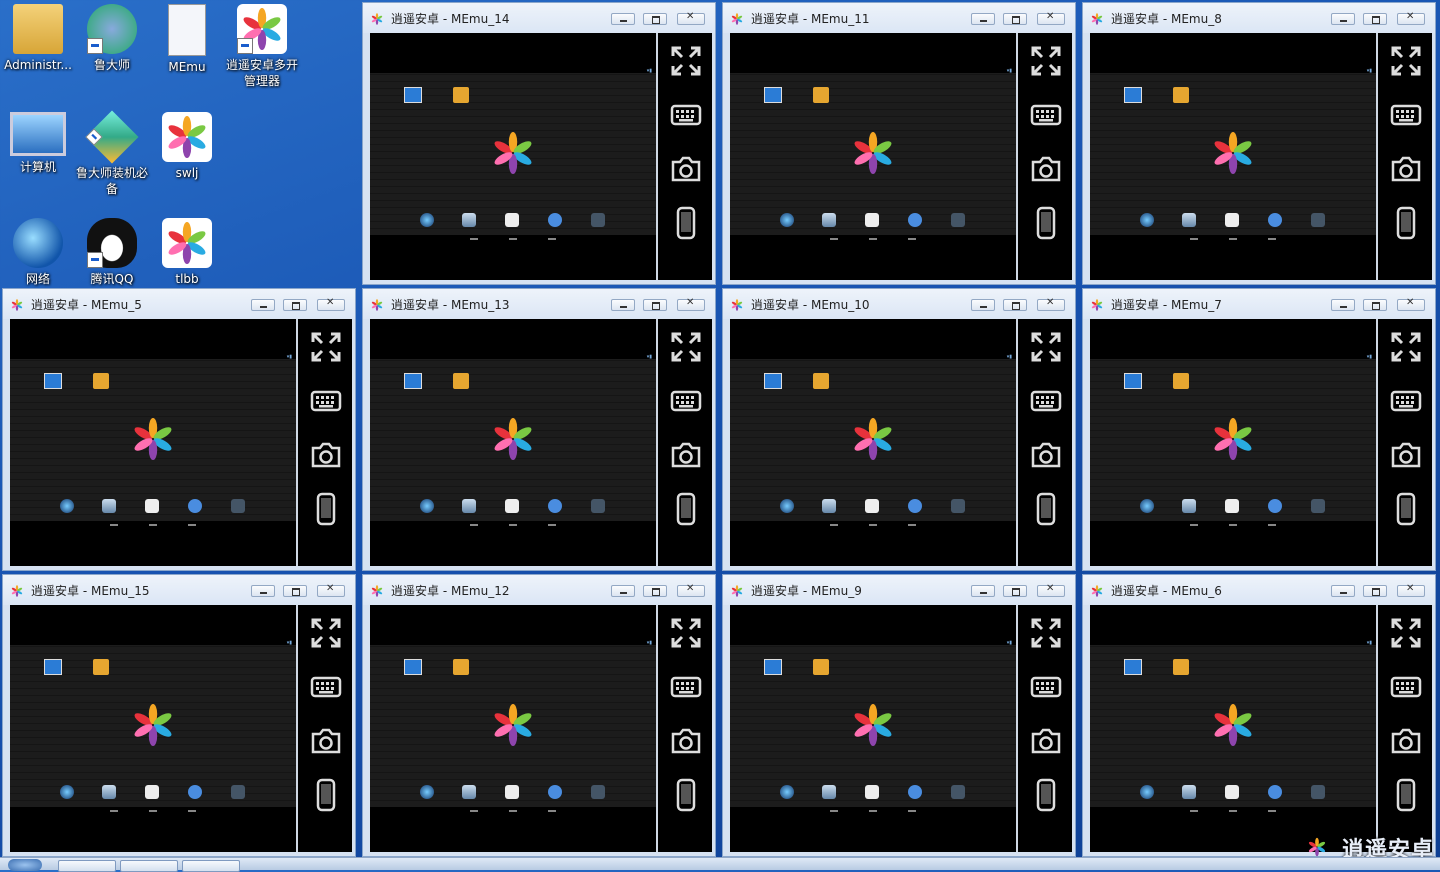 This screenshot has width=1440, height=872. What do you see at coordinates (539, 590) in the screenshot?
I see `window-titlebar: 逍遥安卓 - MEmu_12` at bounding box center [539, 590].